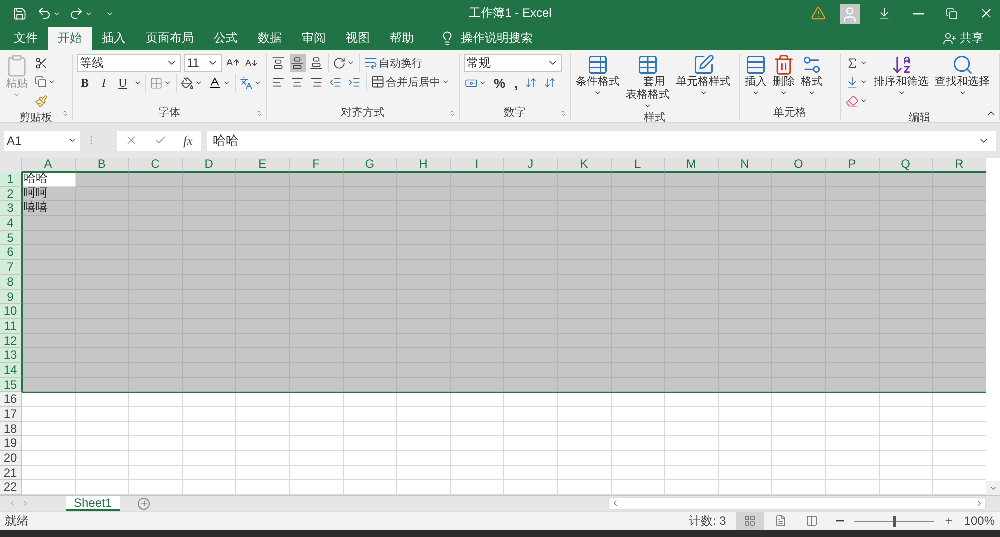  What do you see at coordinates (840, 521) in the screenshot?
I see `zoom-out-icon` at bounding box center [840, 521].